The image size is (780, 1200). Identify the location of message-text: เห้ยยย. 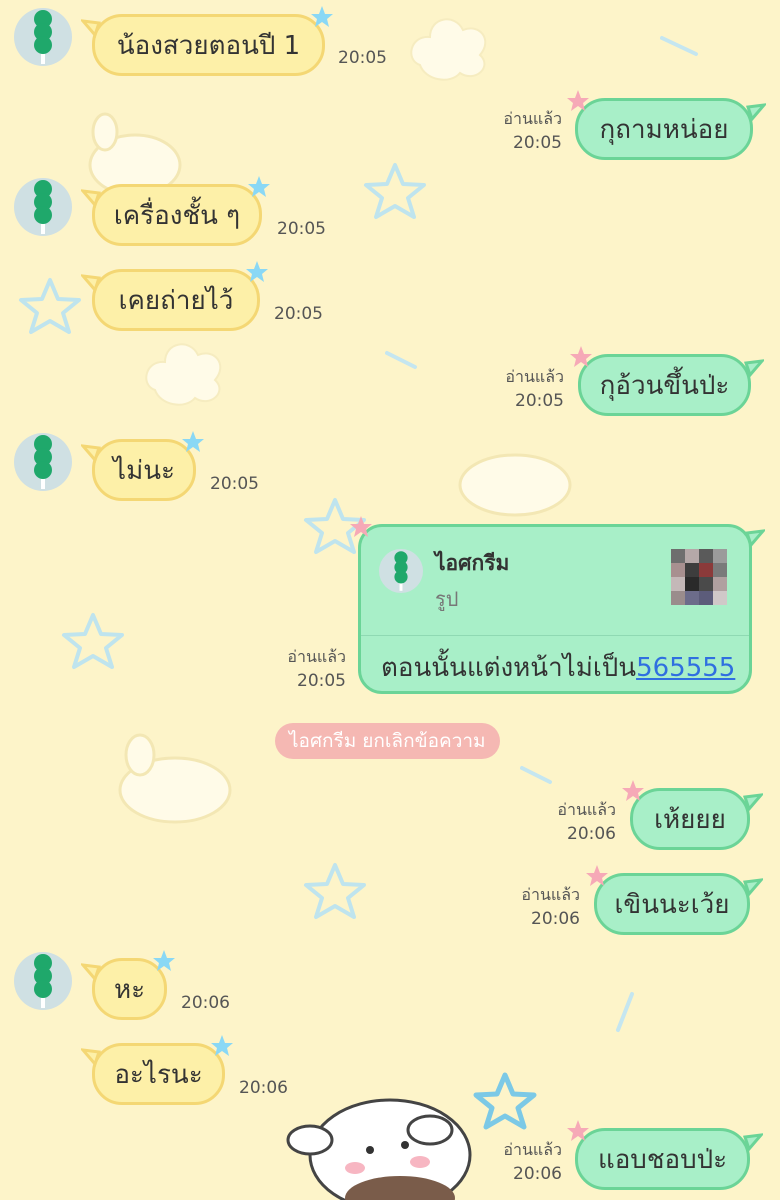
(690, 819).